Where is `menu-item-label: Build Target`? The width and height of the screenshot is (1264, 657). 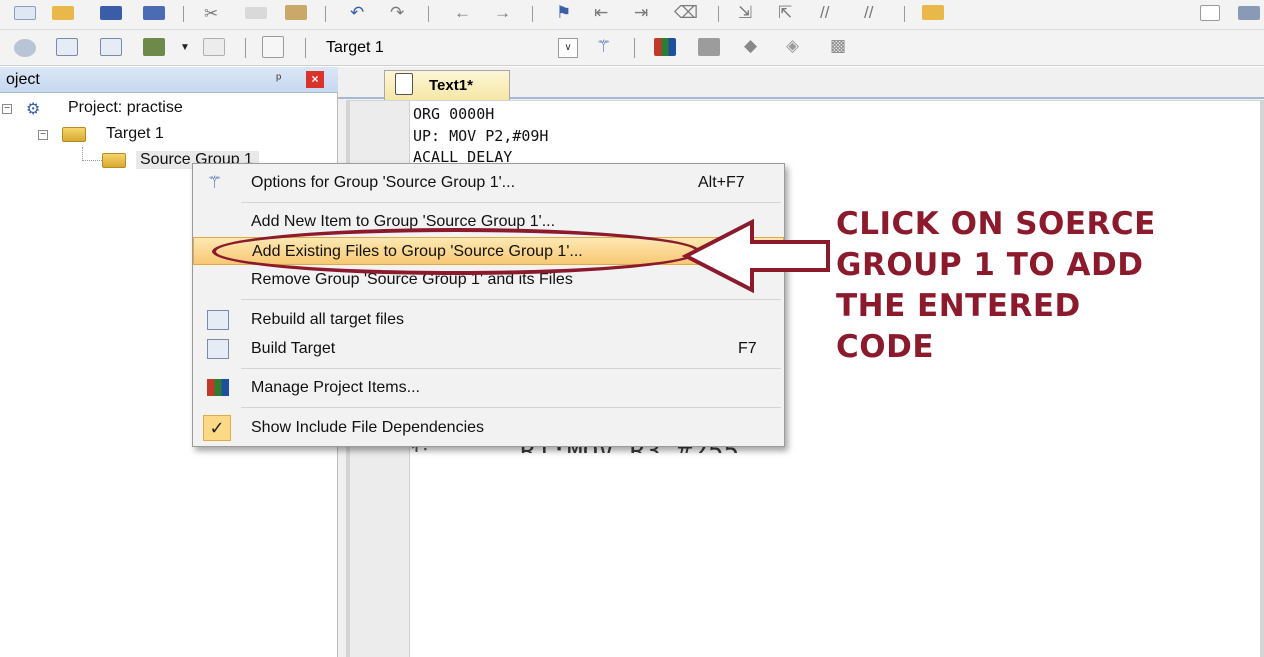
menu-item-label: Build Target is located at coordinates (293, 348).